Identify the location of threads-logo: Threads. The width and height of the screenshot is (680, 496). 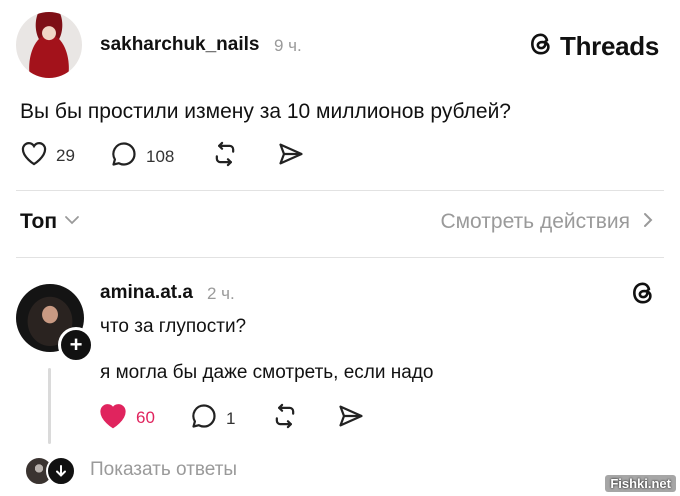
(593, 46).